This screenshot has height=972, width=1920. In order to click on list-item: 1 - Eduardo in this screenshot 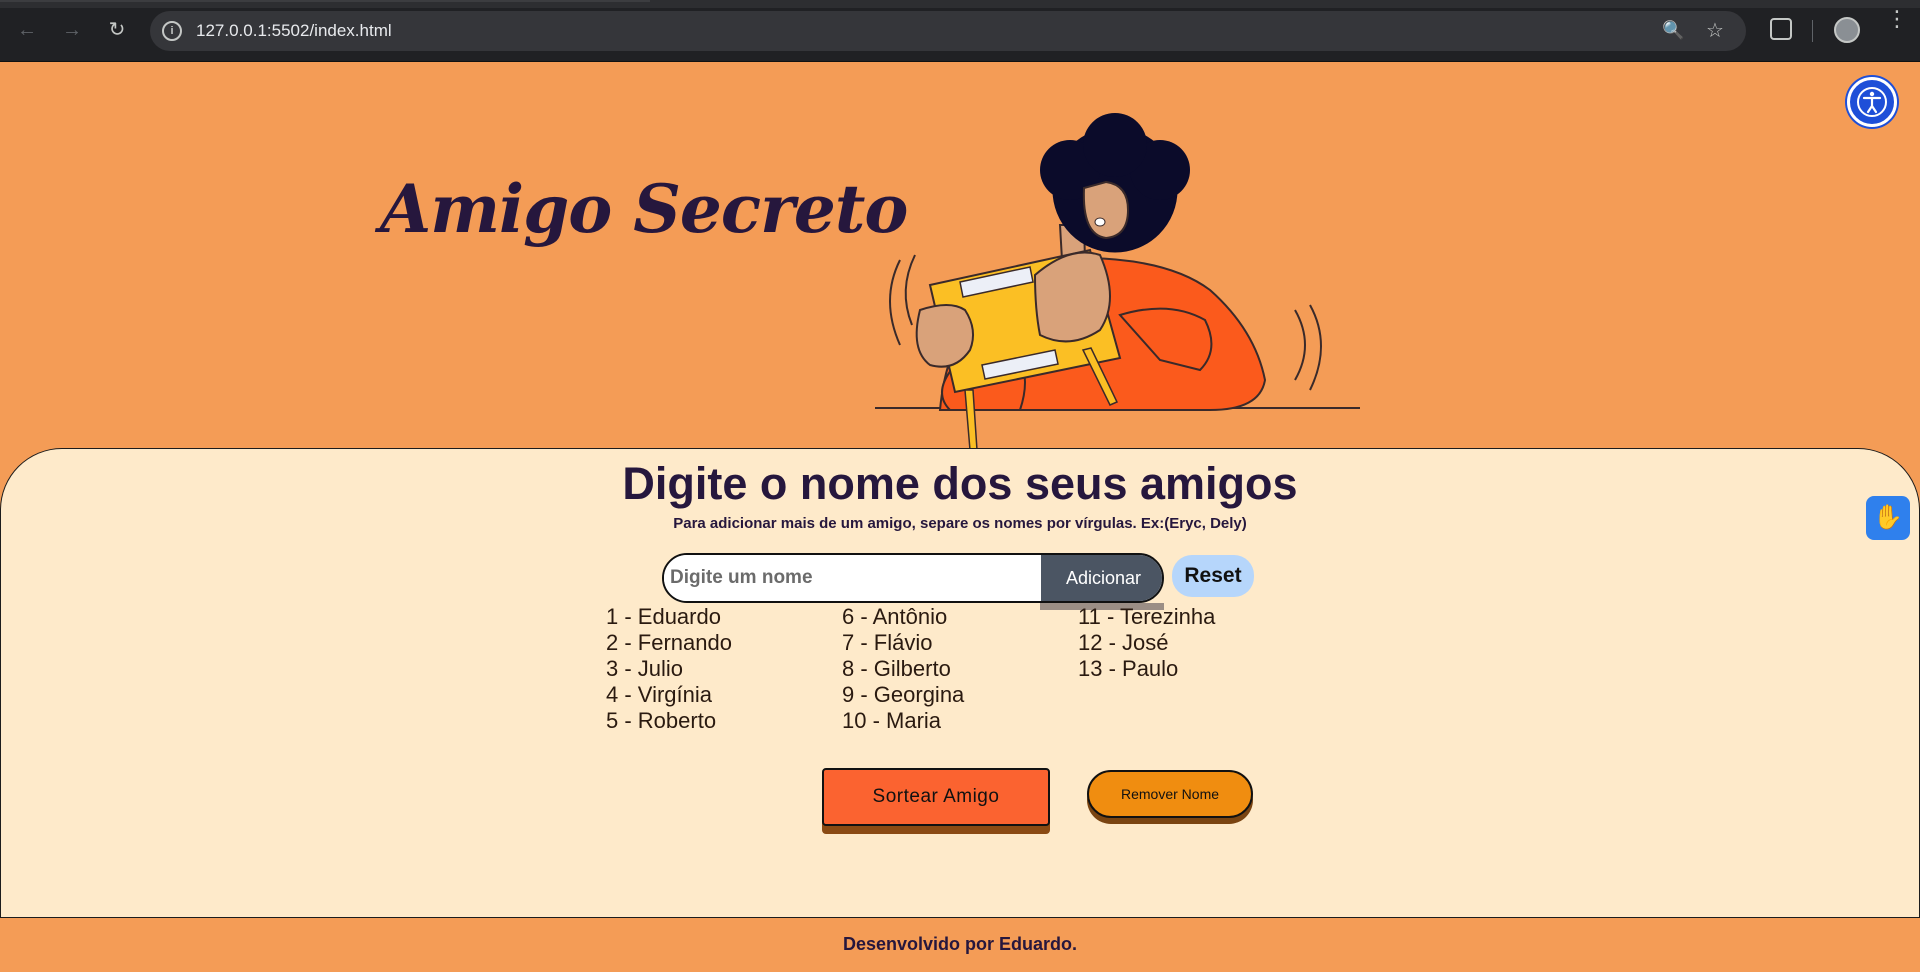, I will do `click(663, 616)`.